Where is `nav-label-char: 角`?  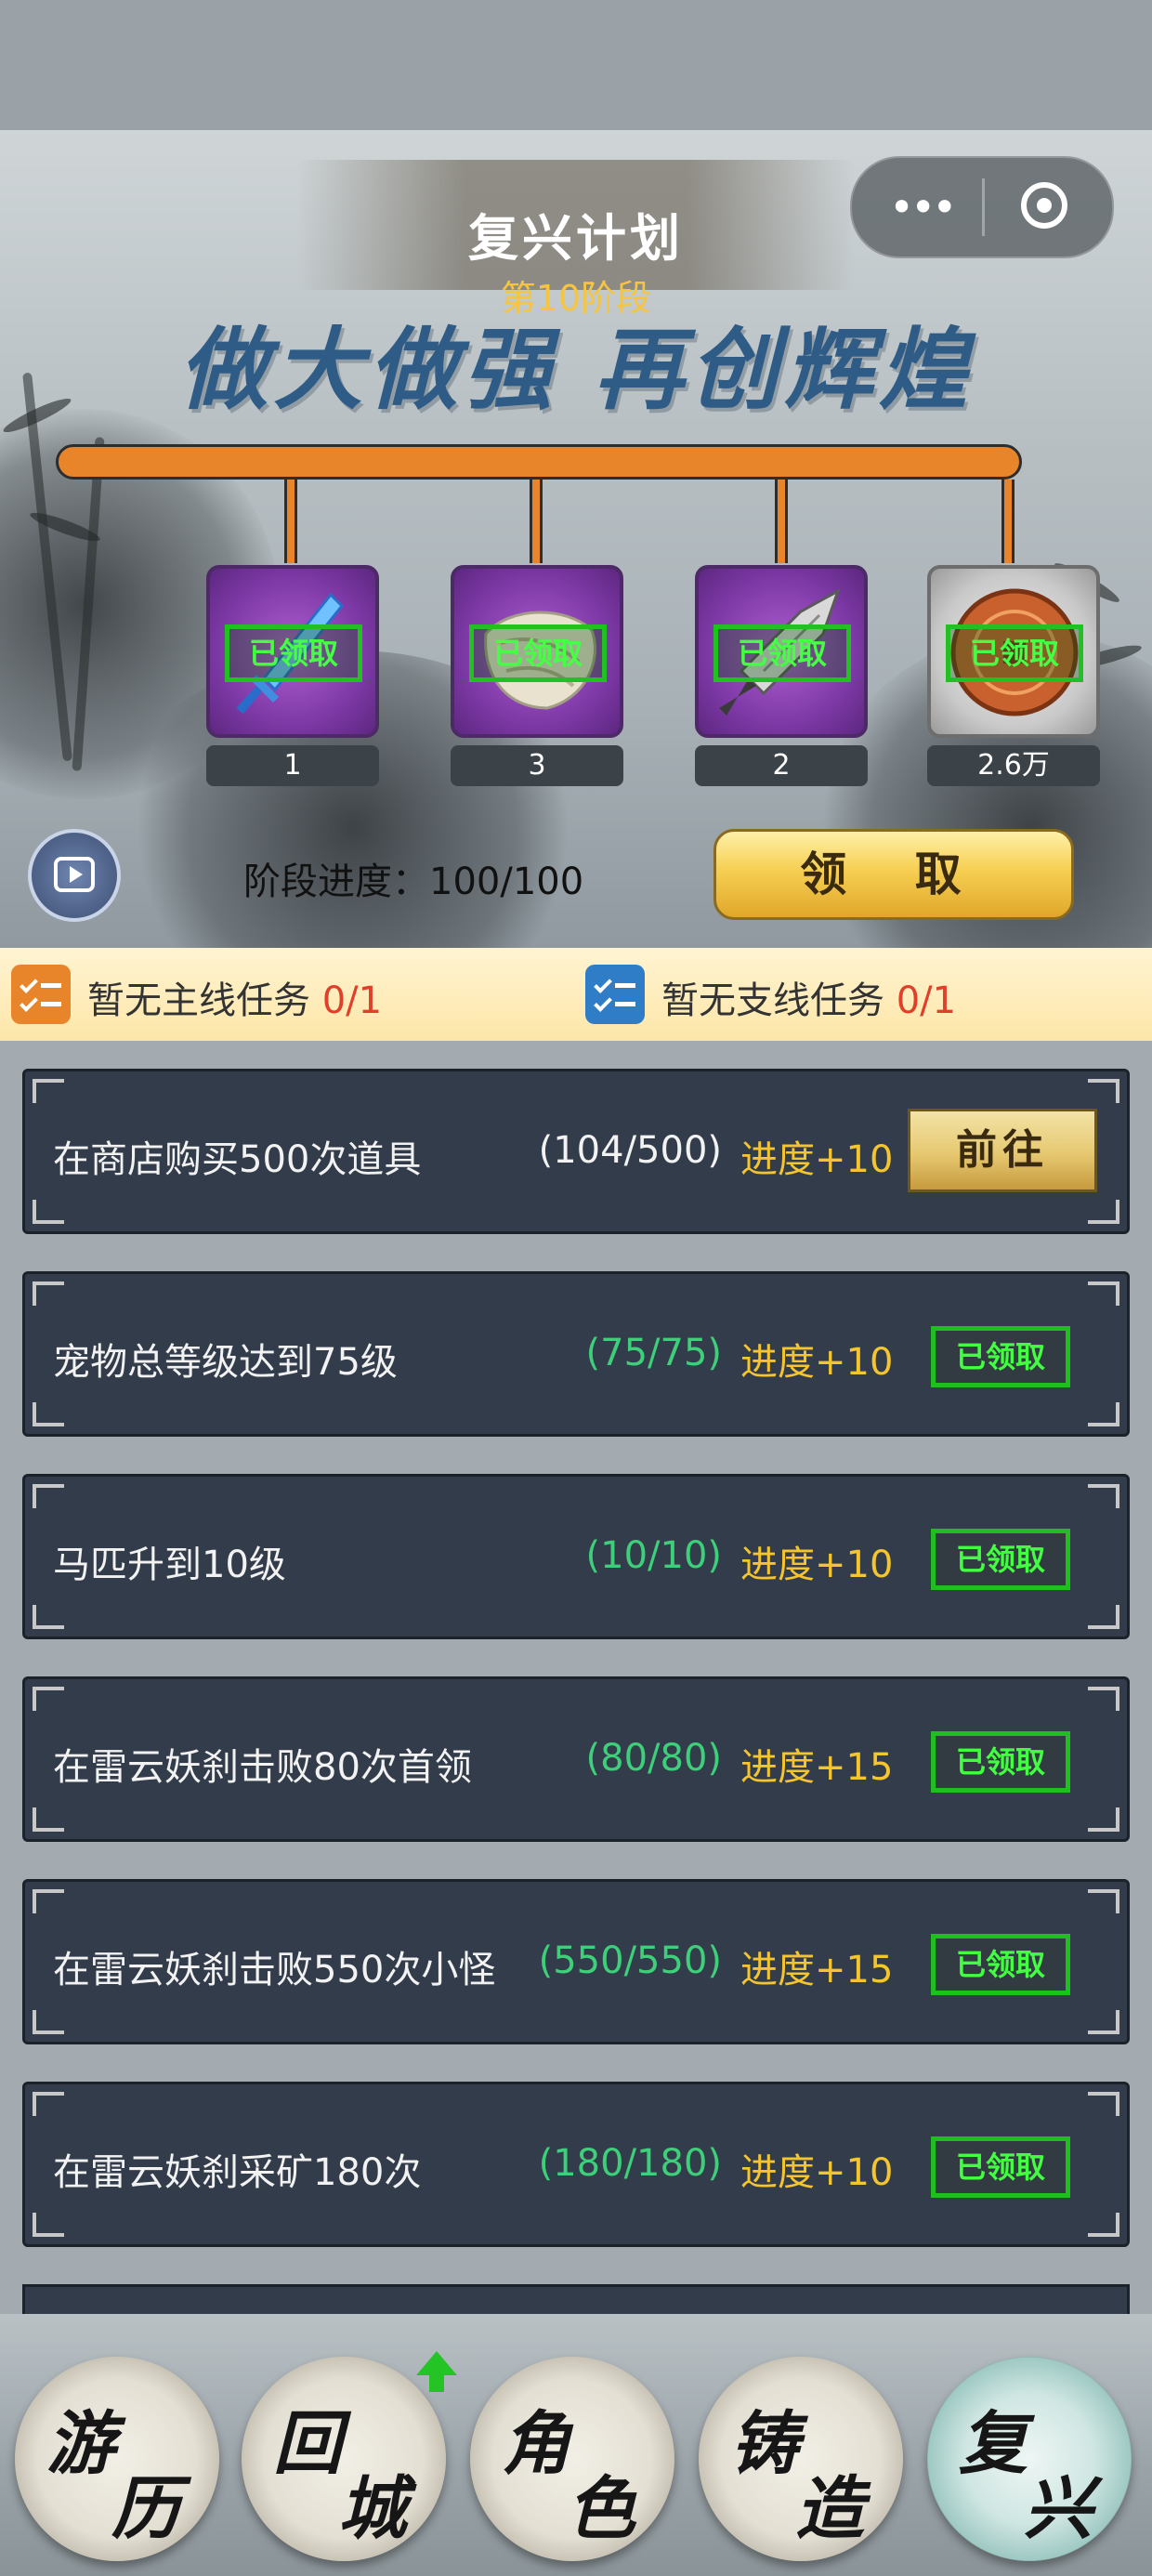
nav-label-char: 角 is located at coordinates (536, 2444).